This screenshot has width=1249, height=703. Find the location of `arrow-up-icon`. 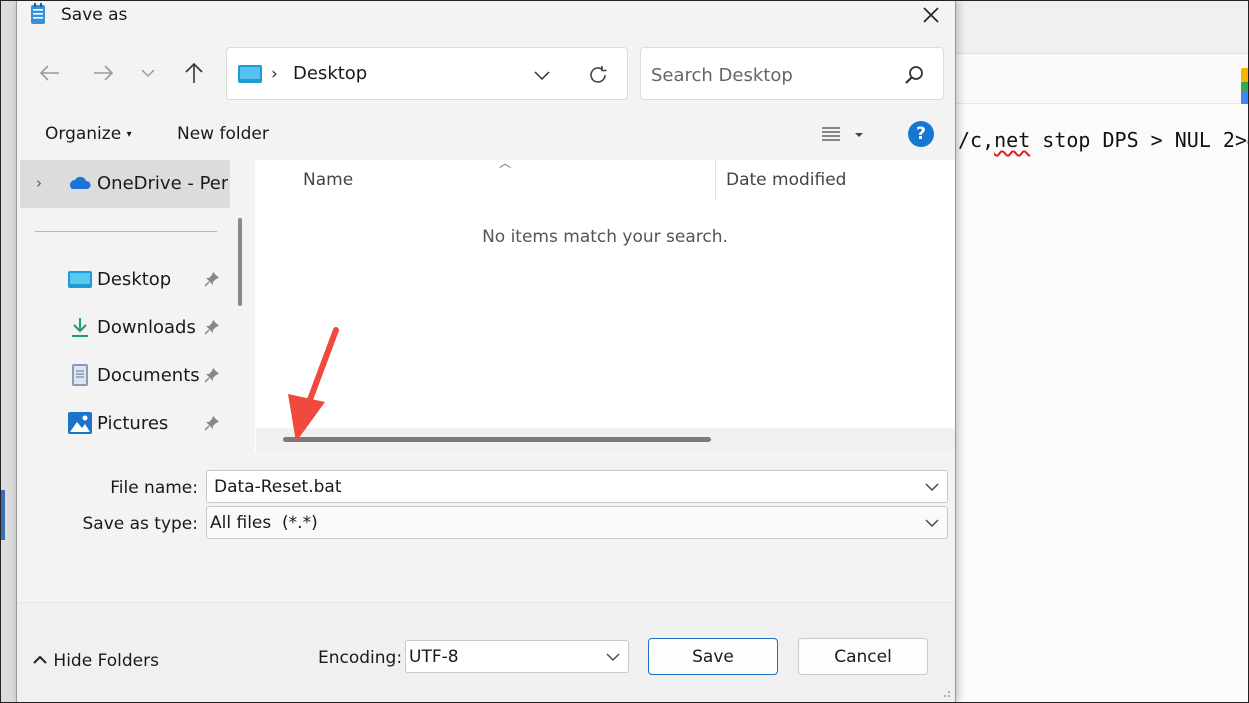

arrow-up-icon is located at coordinates (194, 72).